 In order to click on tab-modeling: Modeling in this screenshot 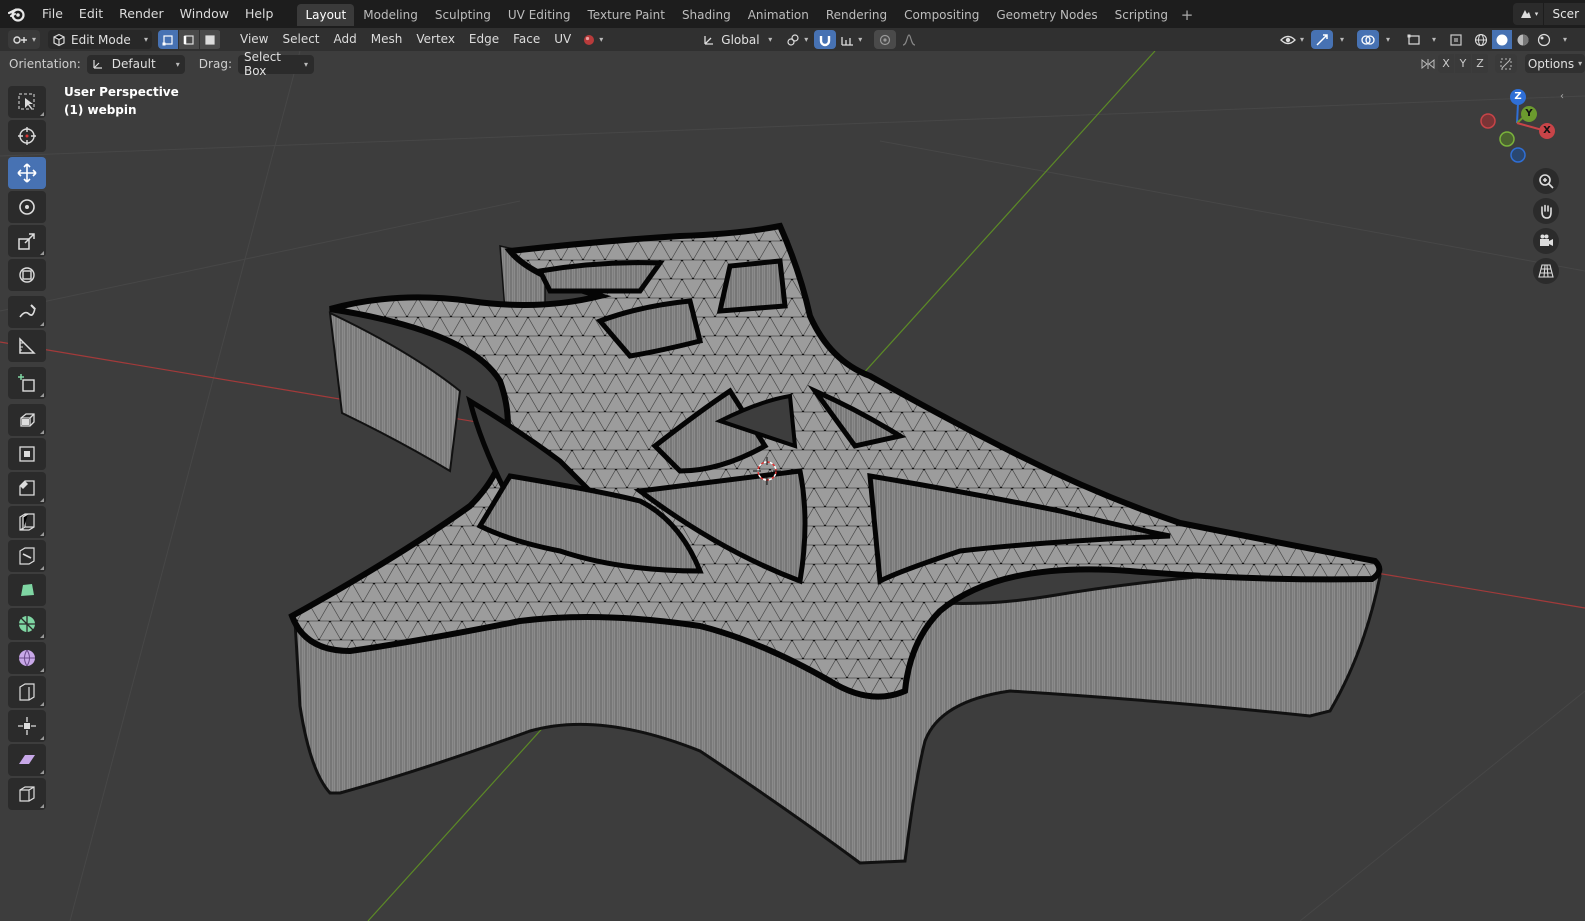, I will do `click(390, 15)`.